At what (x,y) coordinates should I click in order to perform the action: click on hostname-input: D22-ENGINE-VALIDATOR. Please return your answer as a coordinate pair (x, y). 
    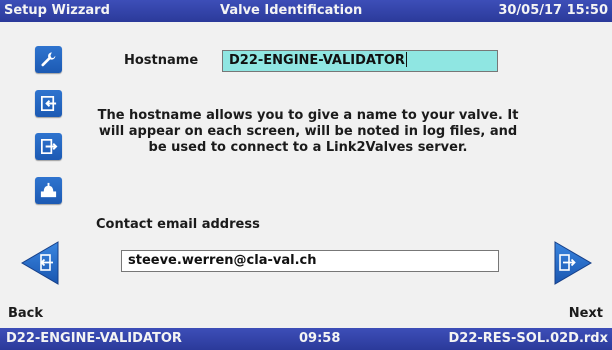
    Looking at the image, I should click on (360, 61).